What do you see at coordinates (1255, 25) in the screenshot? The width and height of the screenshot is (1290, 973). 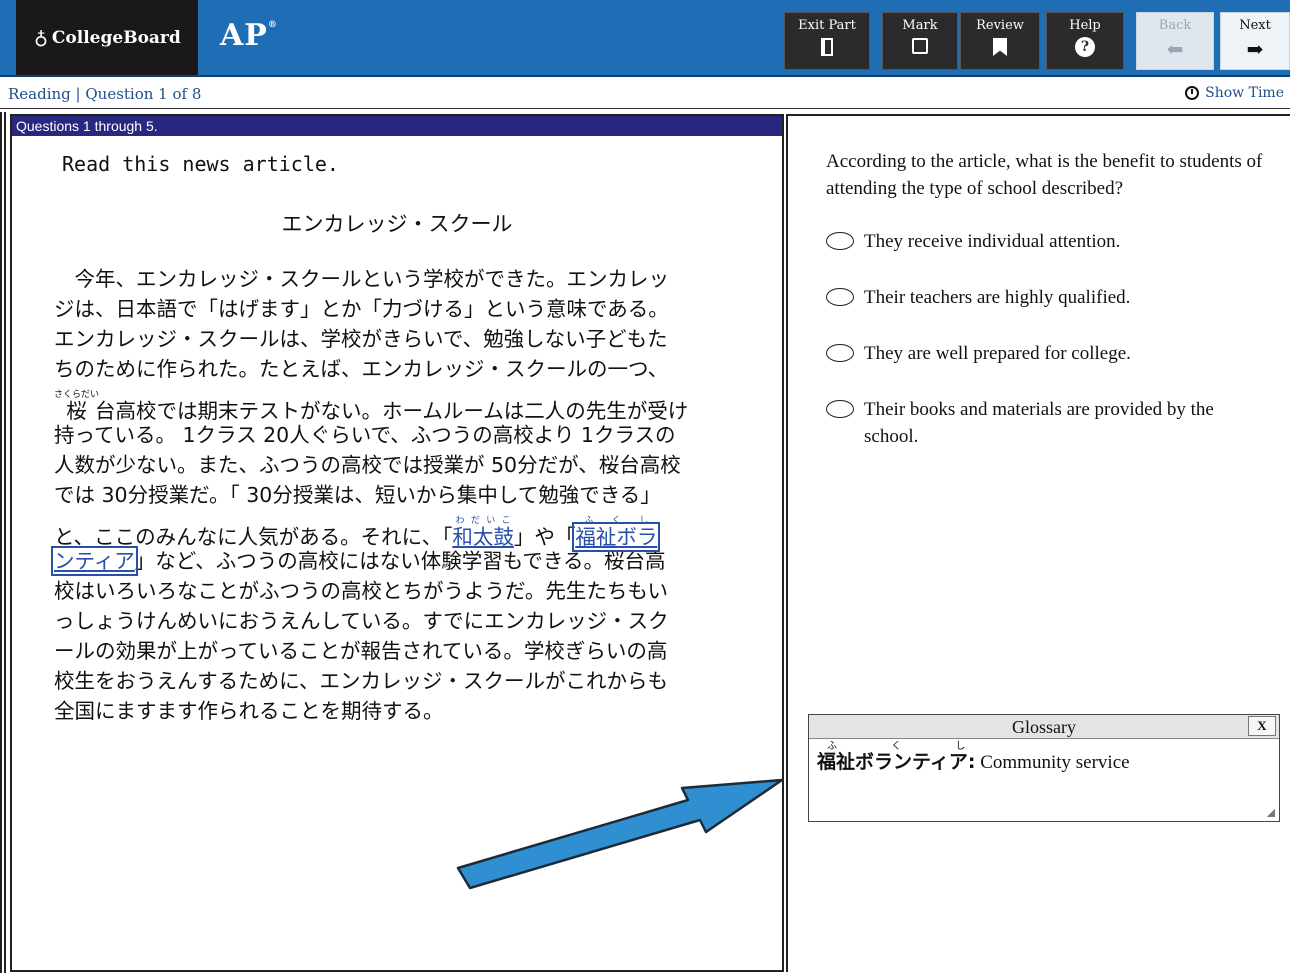 I see `next-label: Next` at bounding box center [1255, 25].